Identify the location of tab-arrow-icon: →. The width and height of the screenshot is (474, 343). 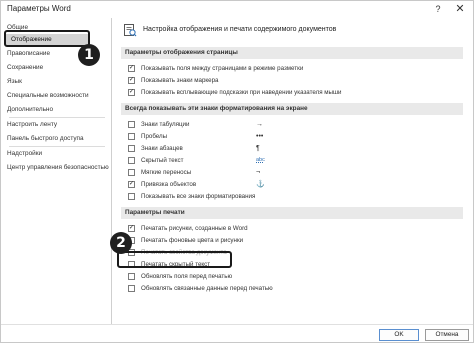
(259, 124).